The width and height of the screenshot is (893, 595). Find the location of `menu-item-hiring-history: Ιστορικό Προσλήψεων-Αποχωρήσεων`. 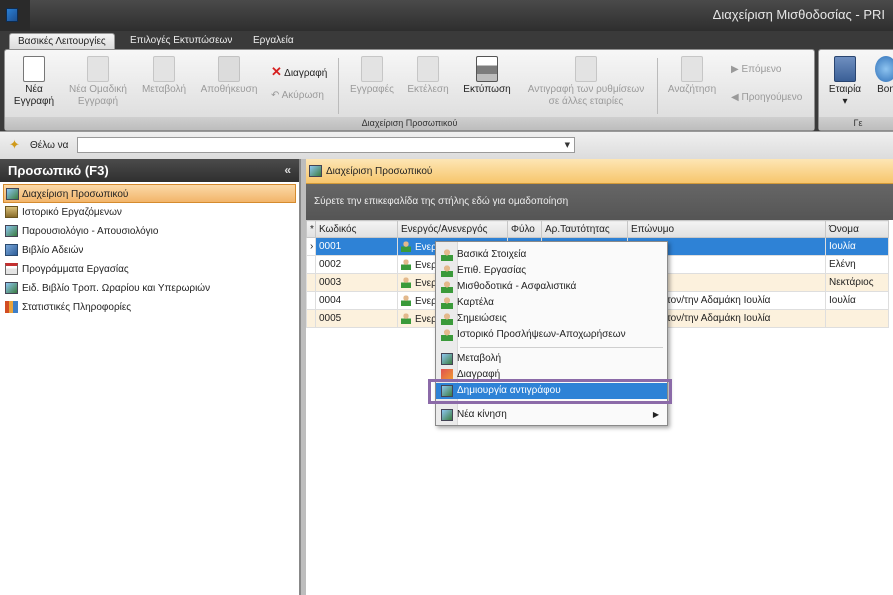

menu-item-hiring-history: Ιστορικό Προσλήψεων-Αποχωρήσεων is located at coordinates (551, 335).